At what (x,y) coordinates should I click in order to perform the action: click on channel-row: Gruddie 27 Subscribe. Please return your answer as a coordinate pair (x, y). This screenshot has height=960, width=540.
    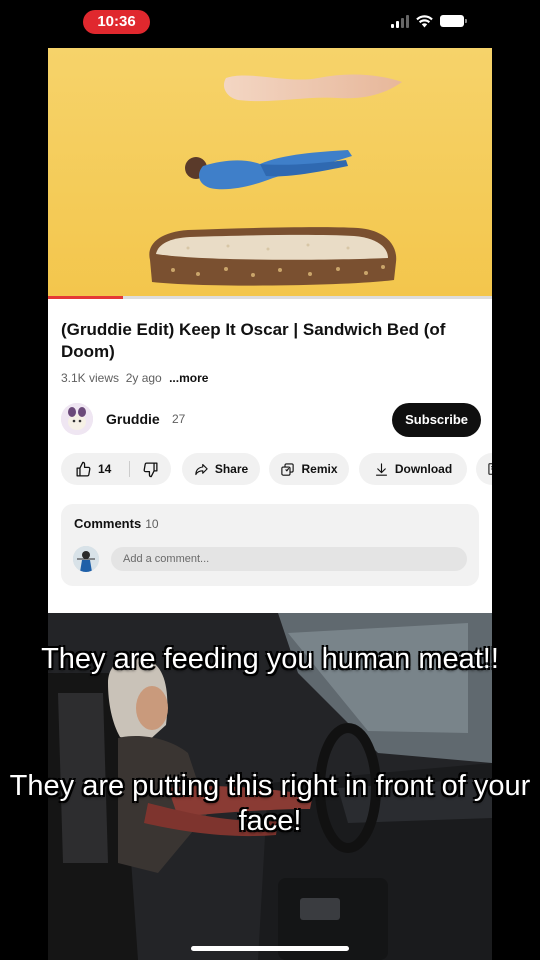
    Looking at the image, I should click on (271, 419).